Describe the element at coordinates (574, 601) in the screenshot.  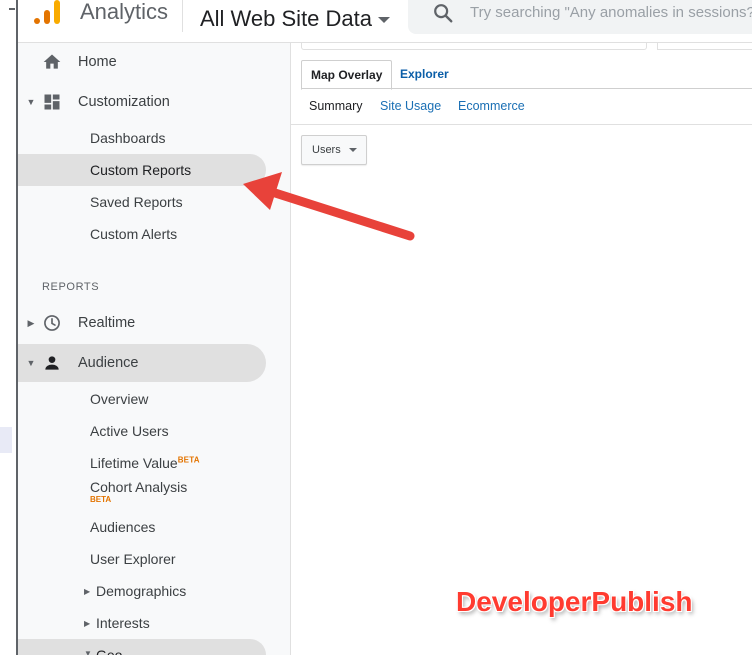
I see `watermark-text: DeveloperPublish` at that location.